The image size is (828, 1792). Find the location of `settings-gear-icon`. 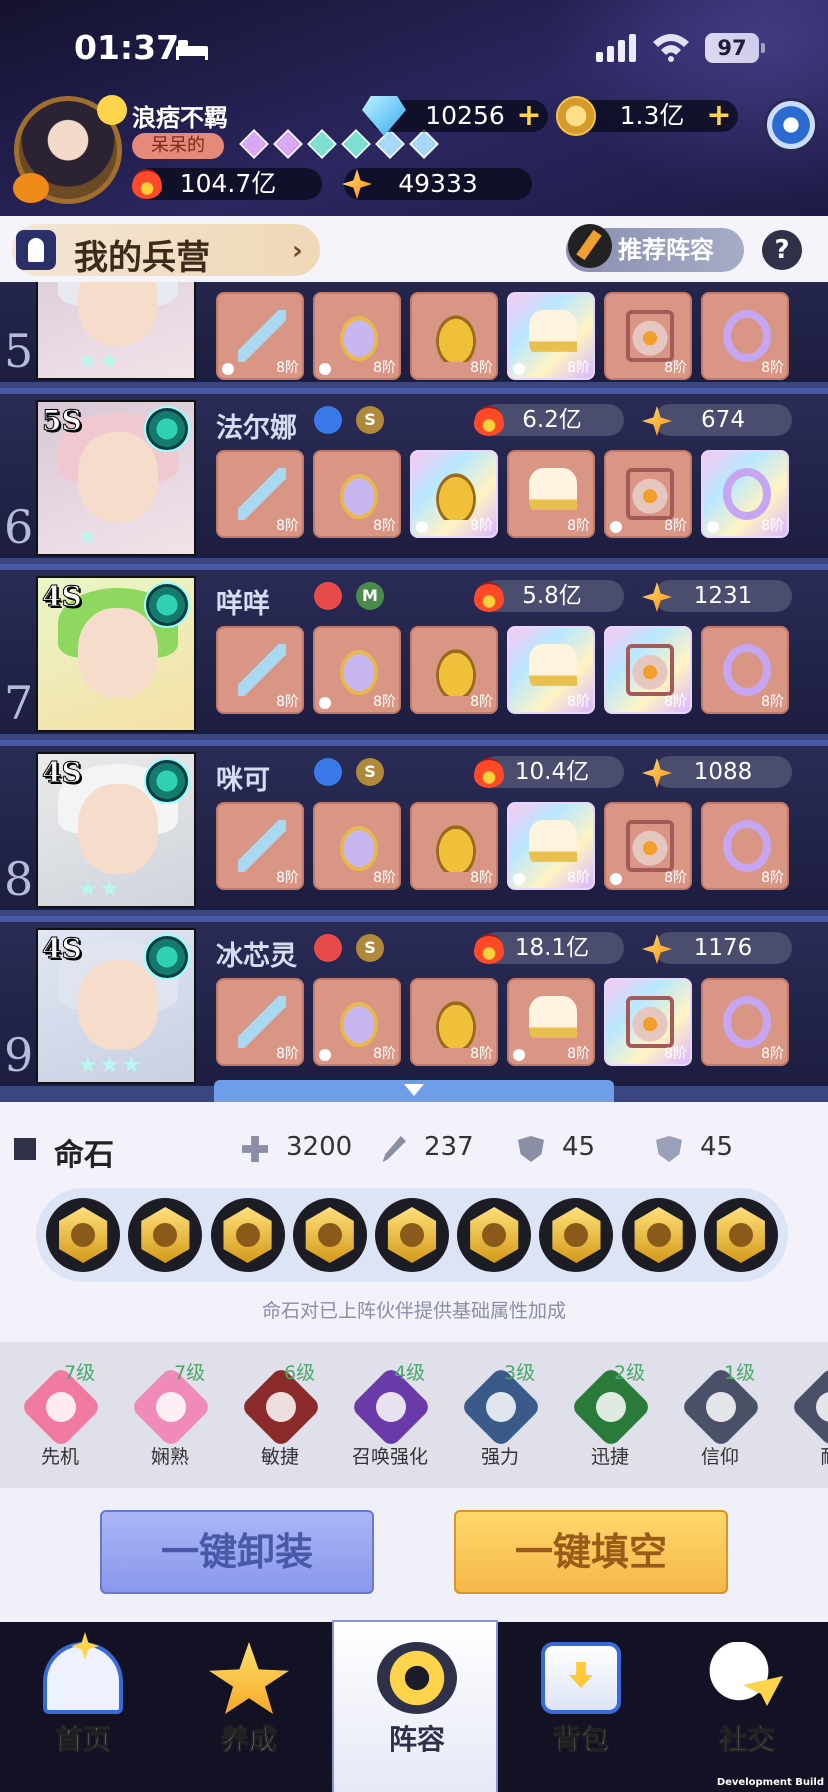

settings-gear-icon is located at coordinates (791, 125).